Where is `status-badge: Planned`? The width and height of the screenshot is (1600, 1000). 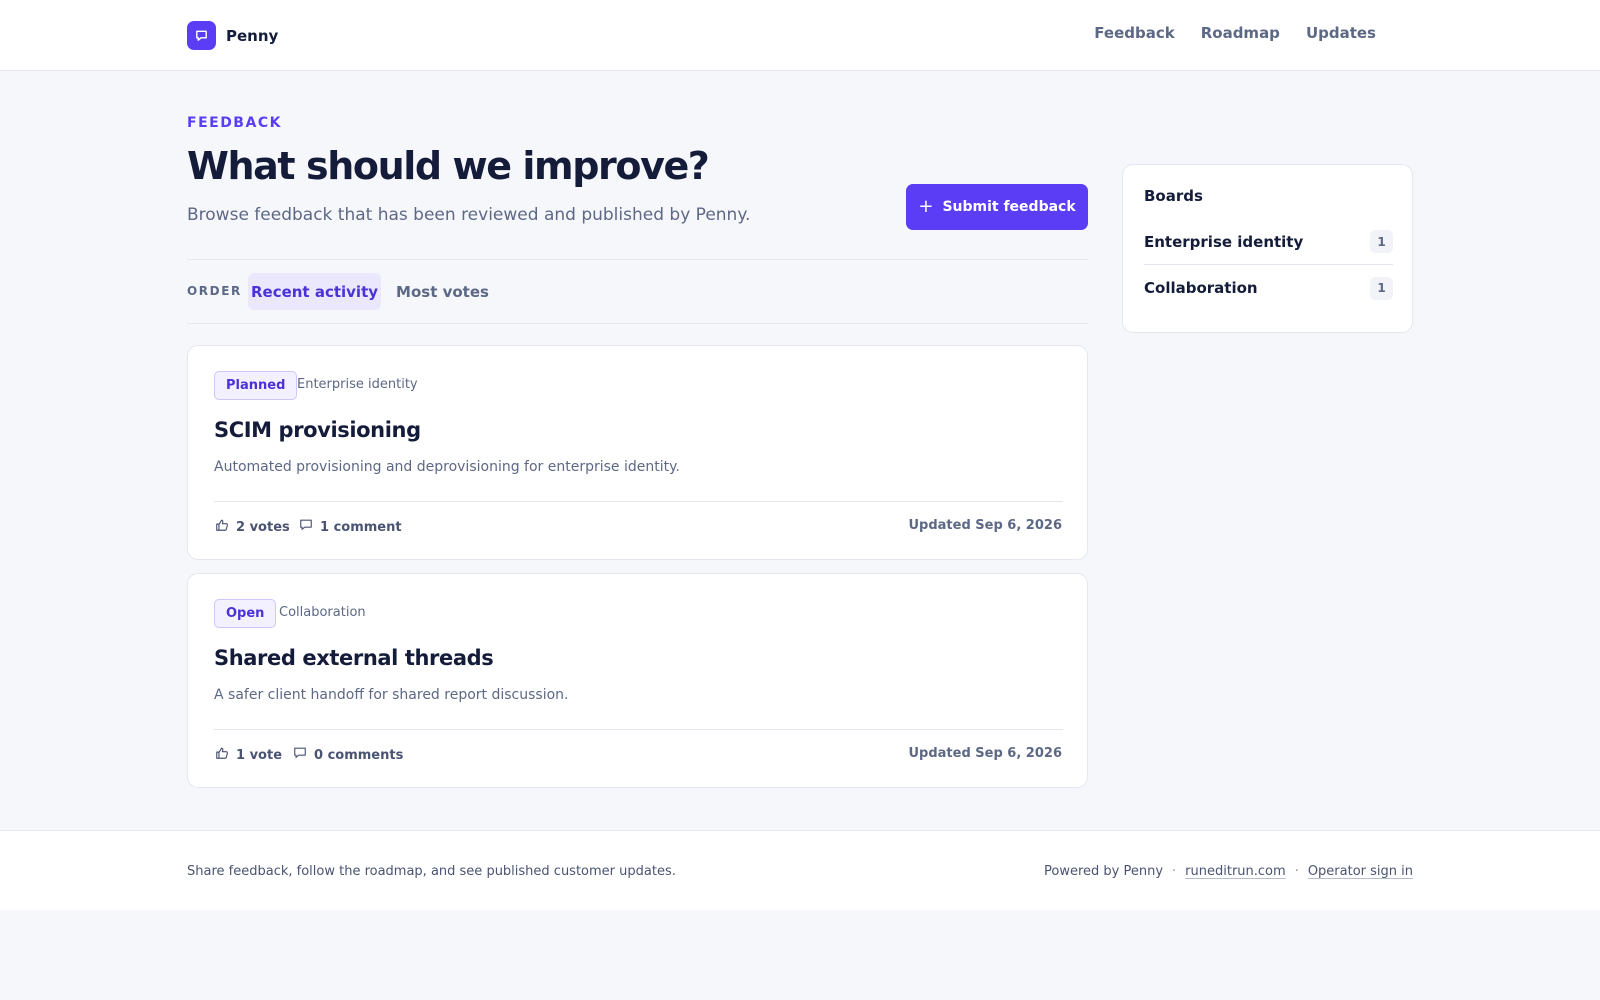
status-badge: Planned is located at coordinates (256, 385).